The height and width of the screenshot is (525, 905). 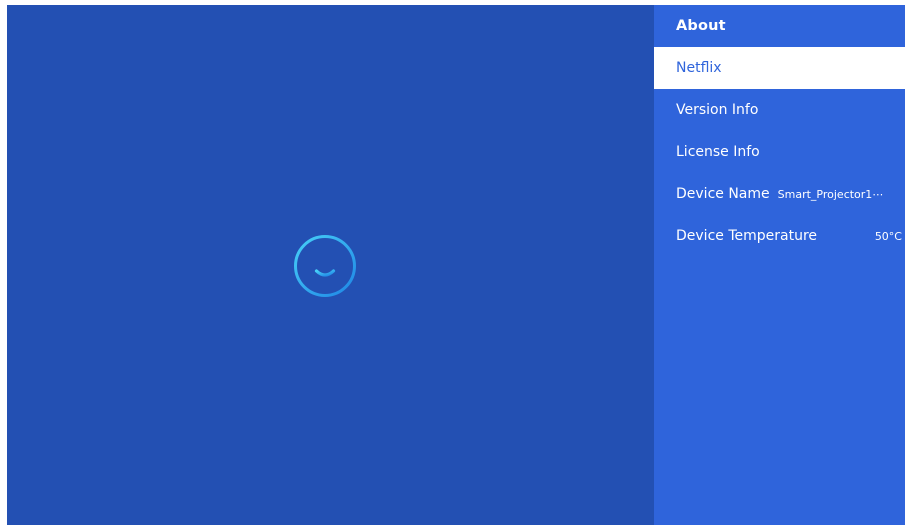 What do you see at coordinates (779, 68) in the screenshot?
I see `menu-item-netflix: Netflix` at bounding box center [779, 68].